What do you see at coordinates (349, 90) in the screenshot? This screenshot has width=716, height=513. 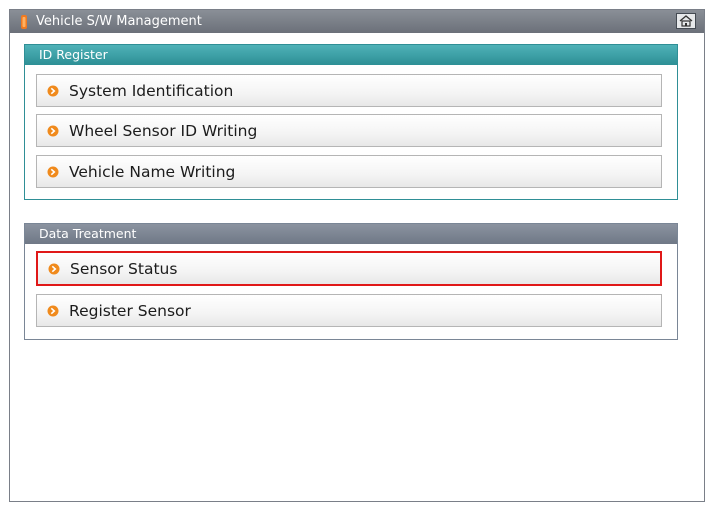 I see `system-identification-button: System Identification` at bounding box center [349, 90].